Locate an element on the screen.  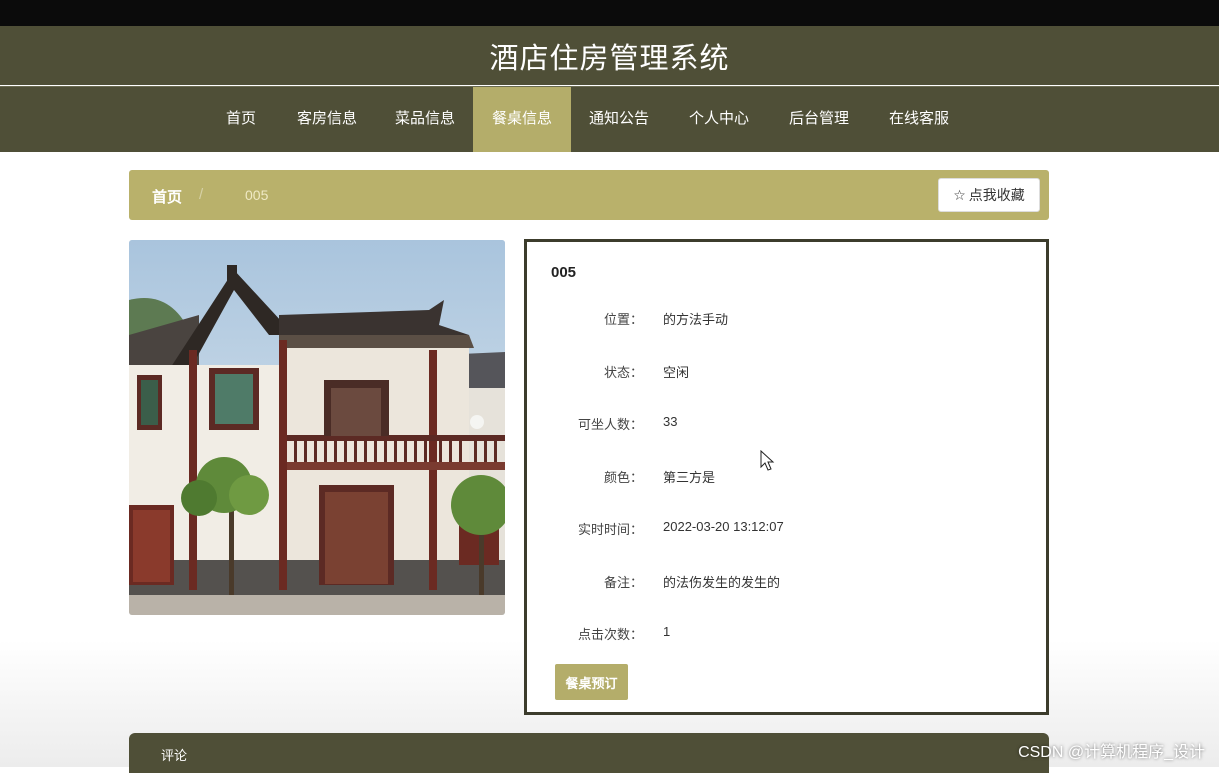
detail-row-location: 位置： 的方法手动 is located at coordinates (777, 319).